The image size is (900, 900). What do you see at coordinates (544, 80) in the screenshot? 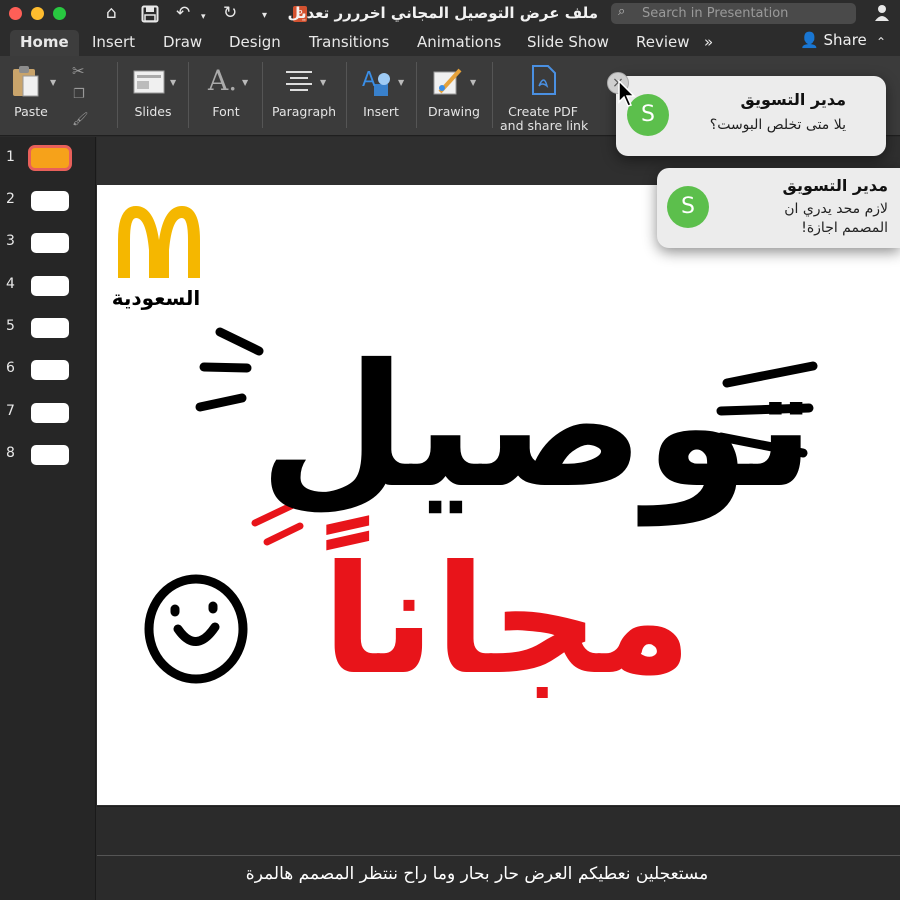
I see `pdf-share-icon` at bounding box center [544, 80].